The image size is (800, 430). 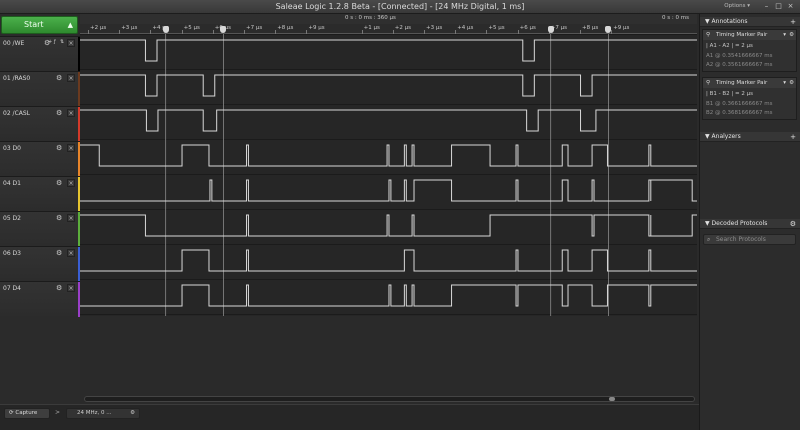 I want to click on start-label: Start, so click(x=34, y=24).